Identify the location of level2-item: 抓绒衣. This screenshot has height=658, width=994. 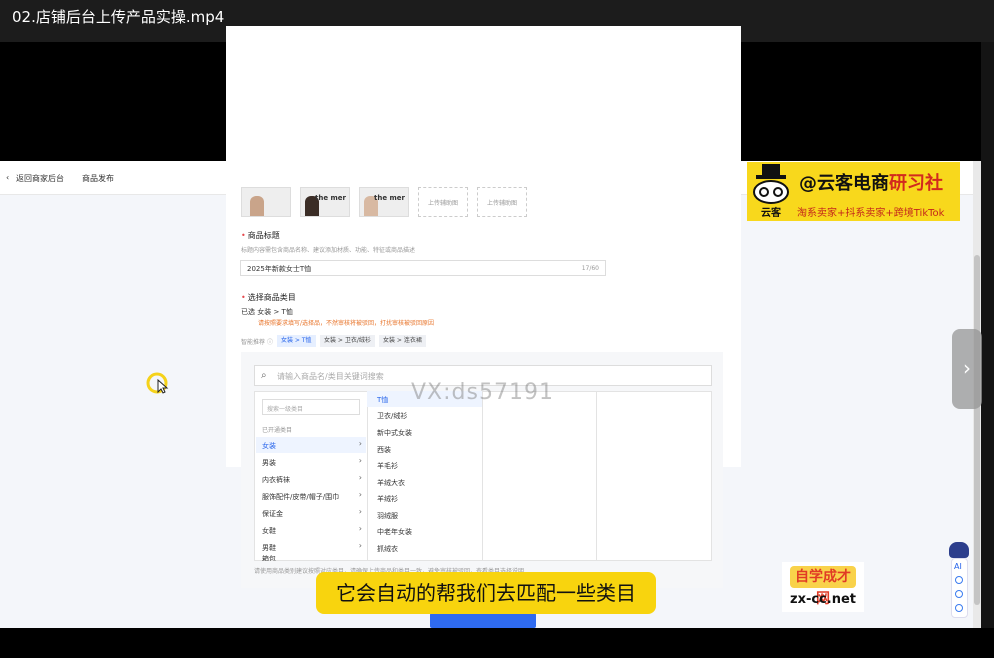
(424, 548).